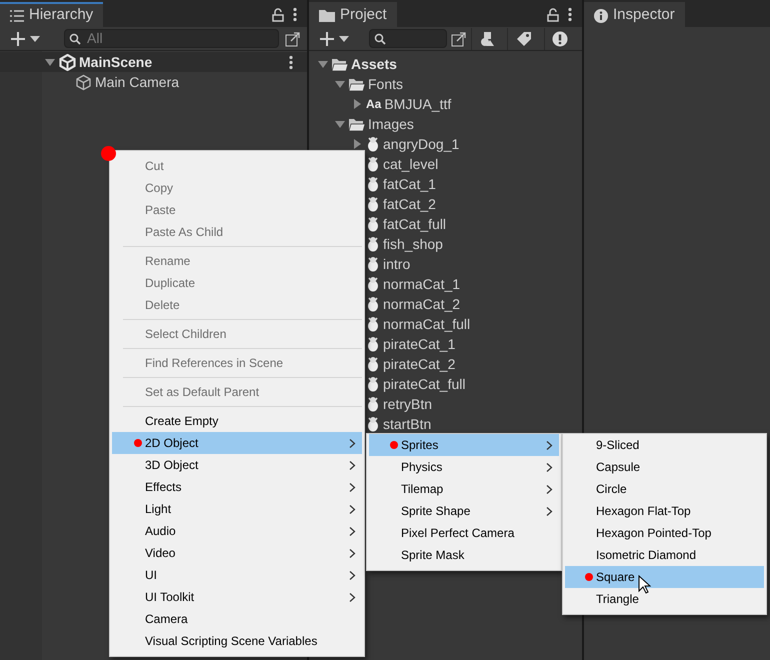  Describe the element at coordinates (353, 14) in the screenshot. I see `panel-tab: Project` at that location.